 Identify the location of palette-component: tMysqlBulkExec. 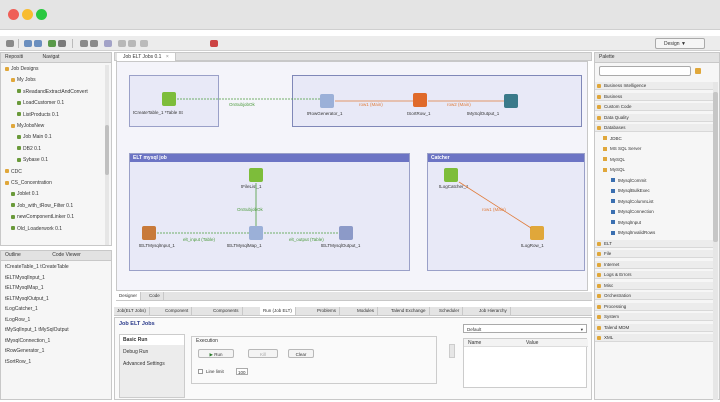
(630, 191).